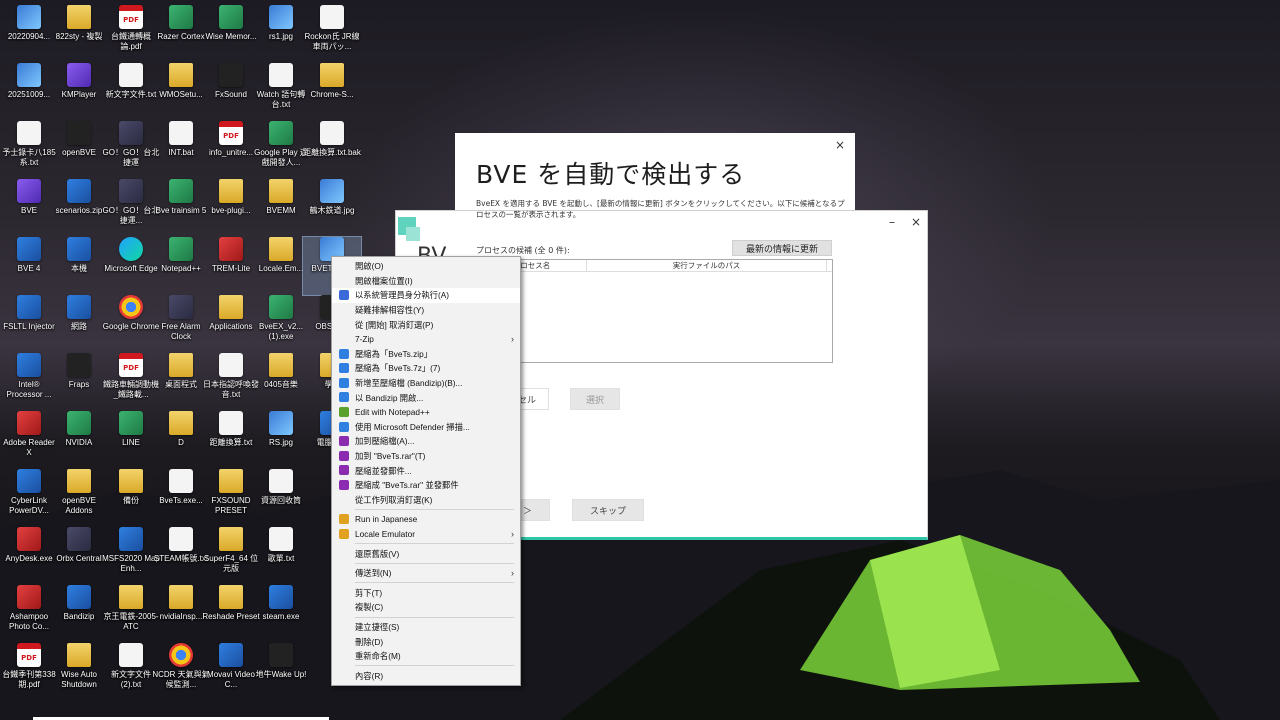 The image size is (1280, 720). I want to click on context-menu-item: 建立捷徑(S), so click(426, 627).